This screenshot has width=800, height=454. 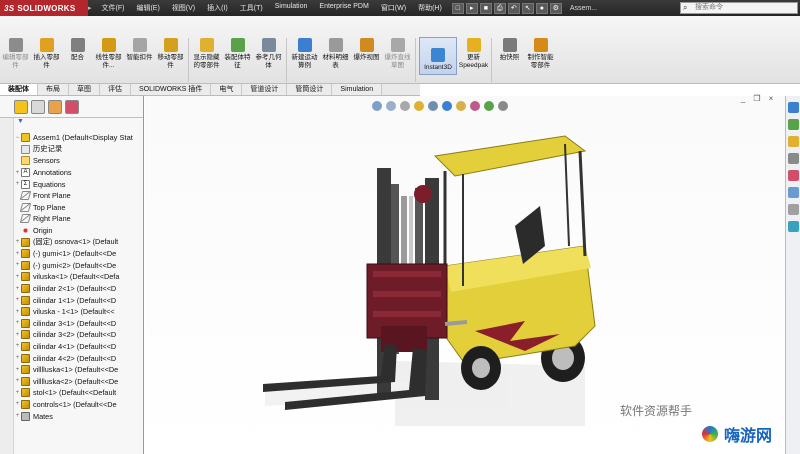 What do you see at coordinates (393, 8) in the screenshot?
I see `menu-item-7: 窗口(W)` at bounding box center [393, 8].